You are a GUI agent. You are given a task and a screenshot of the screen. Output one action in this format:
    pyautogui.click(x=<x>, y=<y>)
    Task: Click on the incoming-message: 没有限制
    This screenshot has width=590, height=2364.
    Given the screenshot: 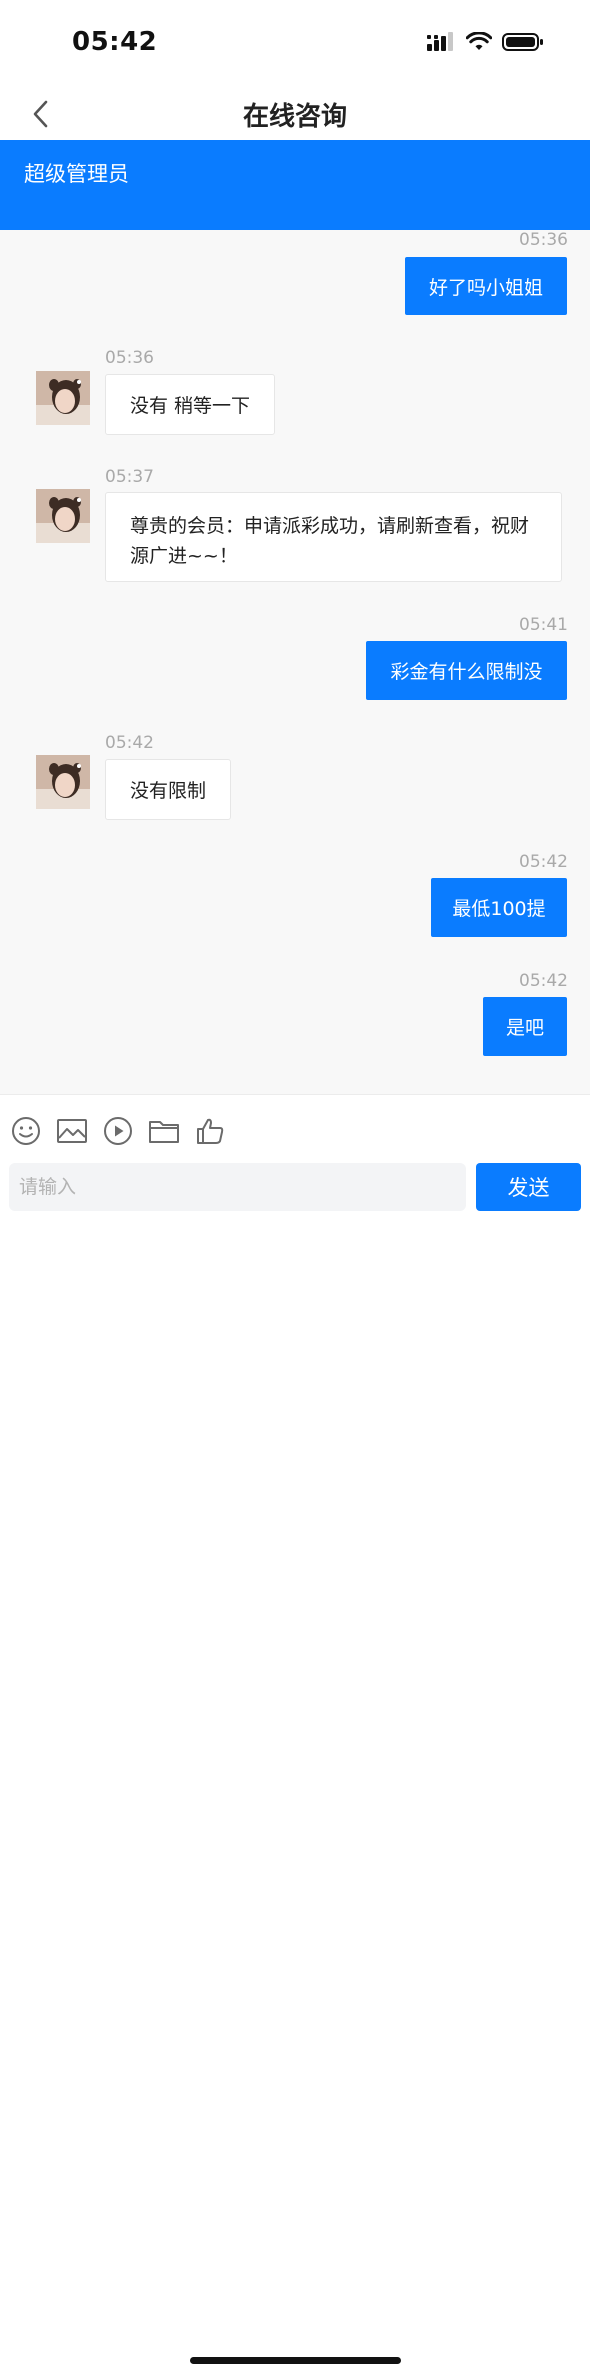 What is the action you would take?
    pyautogui.click(x=168, y=789)
    